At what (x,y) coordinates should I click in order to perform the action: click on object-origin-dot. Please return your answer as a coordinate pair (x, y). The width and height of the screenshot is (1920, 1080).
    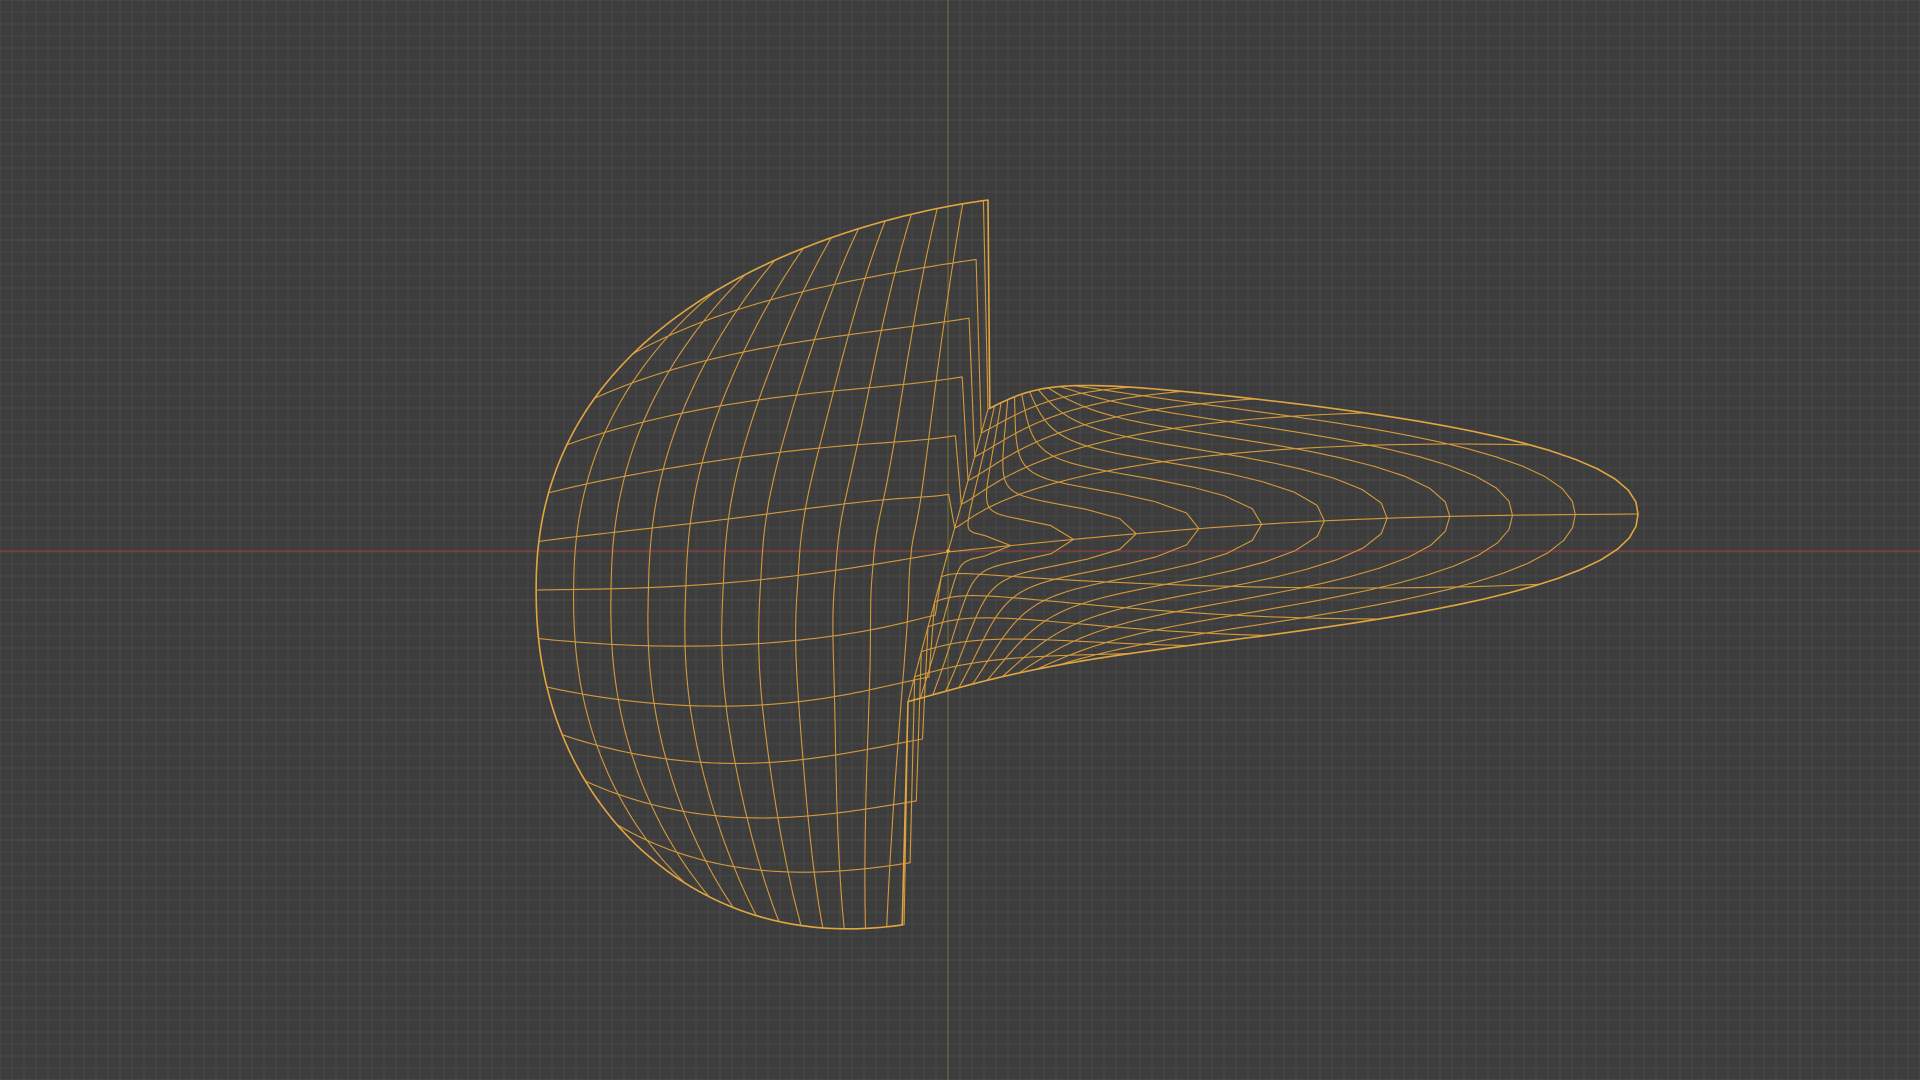
    Looking at the image, I should click on (948, 551).